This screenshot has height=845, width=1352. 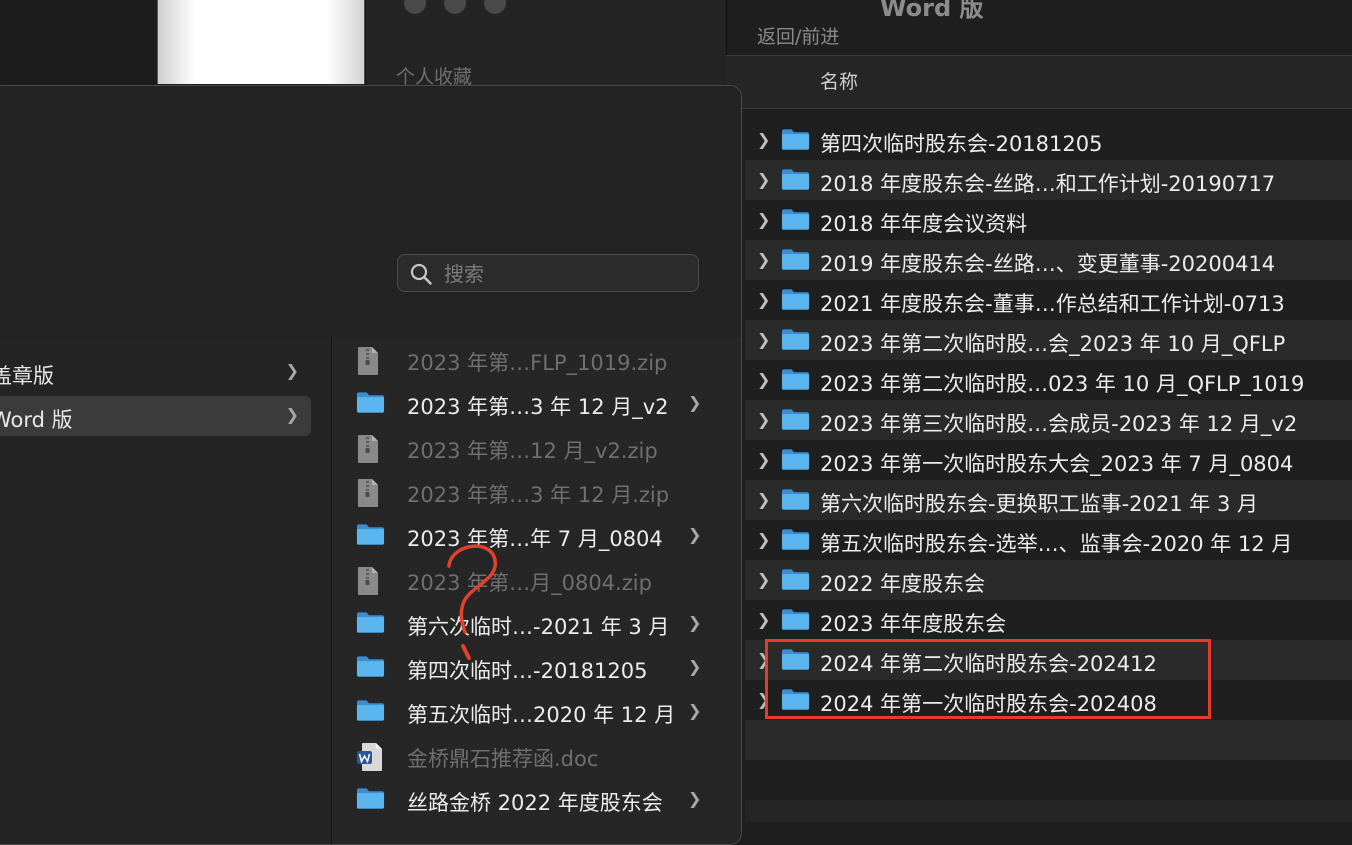 I want to click on list-row: ❯ 第五次临时股东会-选举…、监事会-2020 年 12 月, so click(x=1048, y=540).